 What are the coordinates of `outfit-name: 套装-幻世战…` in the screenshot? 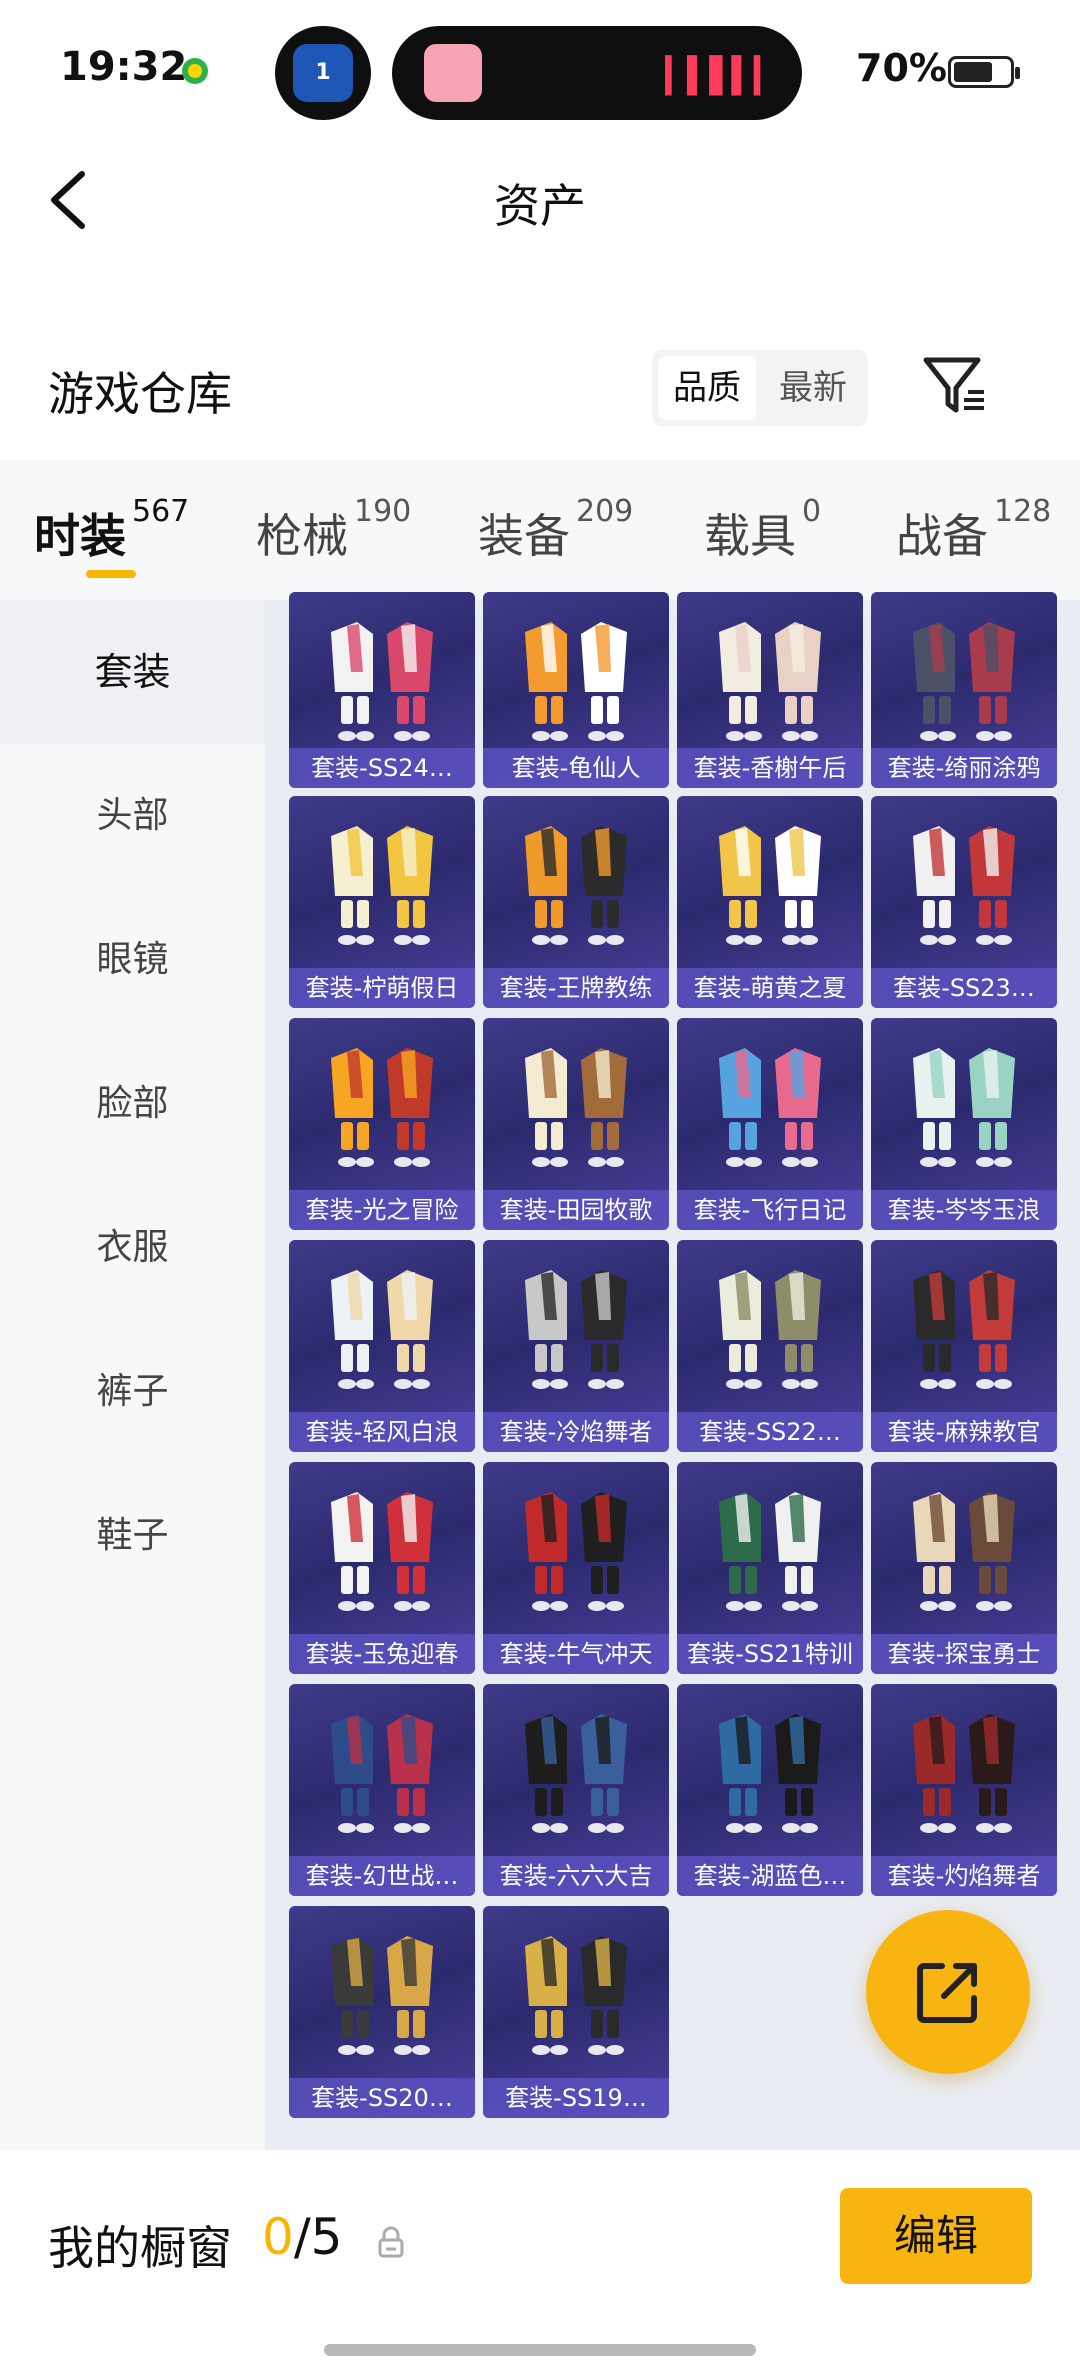 It's located at (382, 1876).